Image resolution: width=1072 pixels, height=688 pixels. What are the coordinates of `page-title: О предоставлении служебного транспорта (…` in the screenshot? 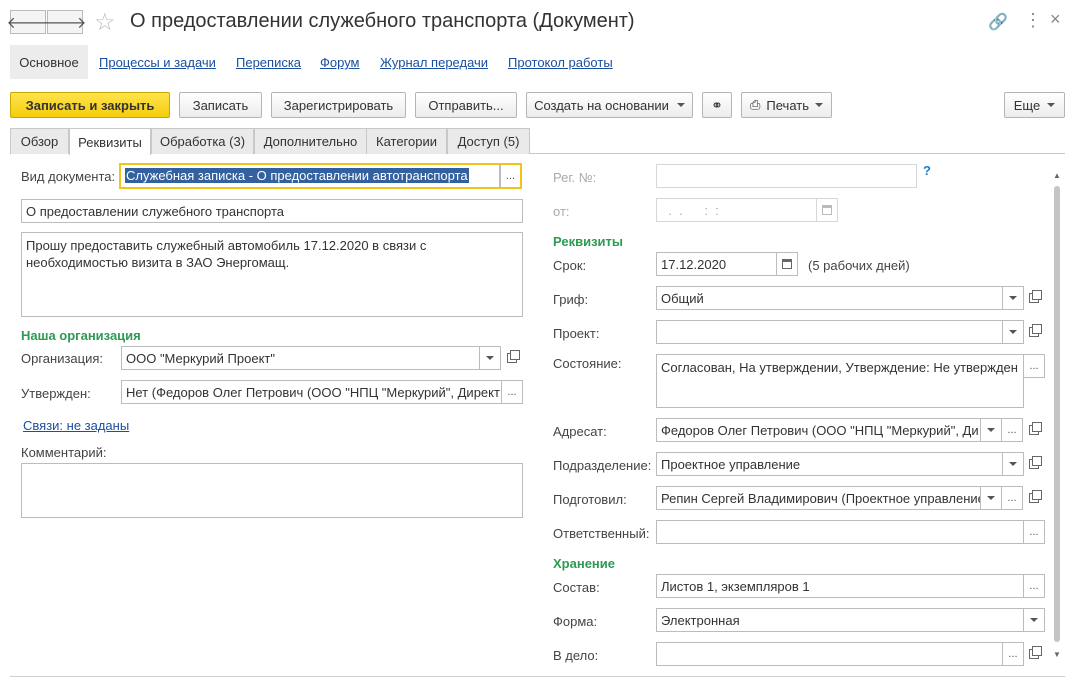 It's located at (382, 21).